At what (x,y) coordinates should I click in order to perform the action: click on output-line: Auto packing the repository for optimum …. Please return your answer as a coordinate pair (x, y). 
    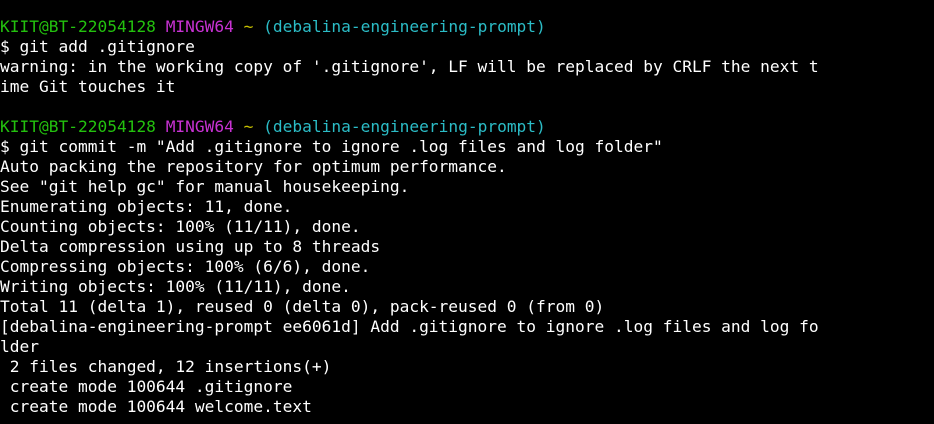
    Looking at the image, I should click on (253, 166).